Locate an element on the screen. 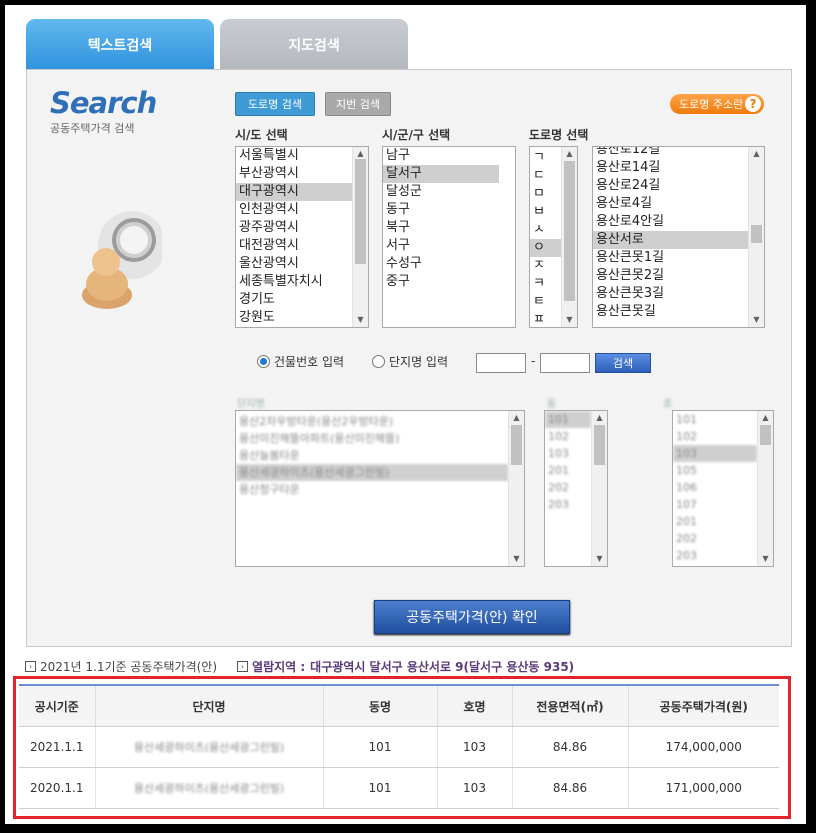 The width and height of the screenshot is (816, 833). list-item: ㄱ is located at coordinates (545, 158).